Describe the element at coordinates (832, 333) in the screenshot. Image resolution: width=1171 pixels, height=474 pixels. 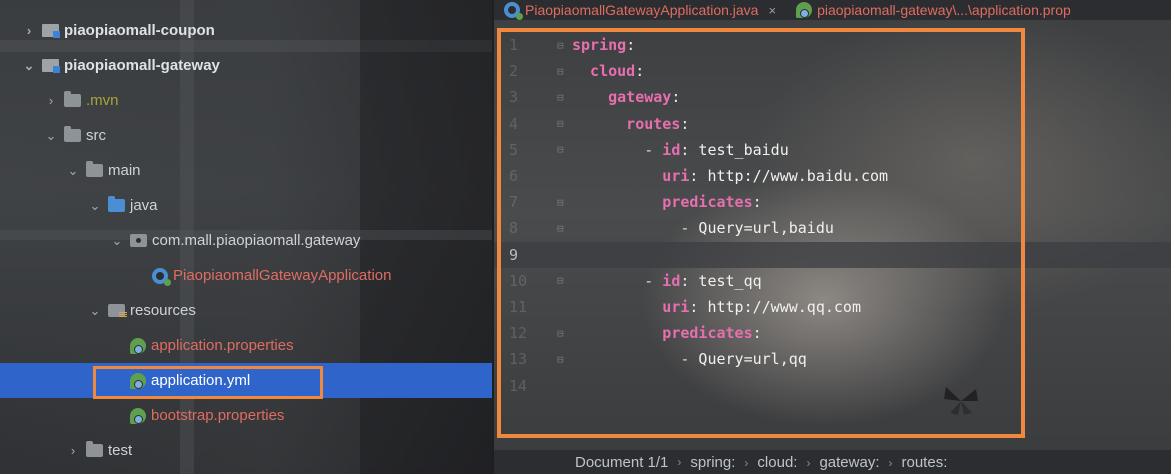
I see `code-line: 12 ⊟ predicates:` at that location.